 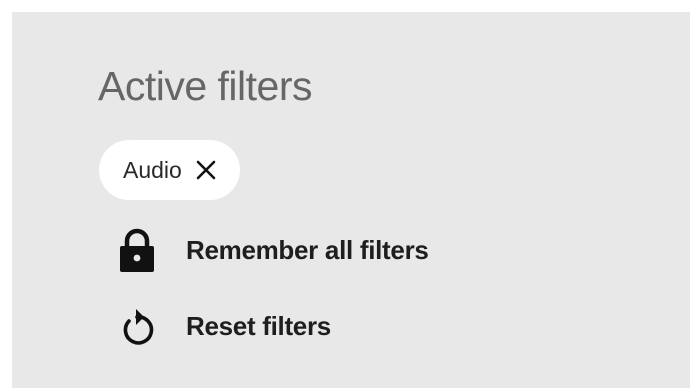 What do you see at coordinates (258, 325) in the screenshot?
I see `reset-filters-label: Reset filters` at bounding box center [258, 325].